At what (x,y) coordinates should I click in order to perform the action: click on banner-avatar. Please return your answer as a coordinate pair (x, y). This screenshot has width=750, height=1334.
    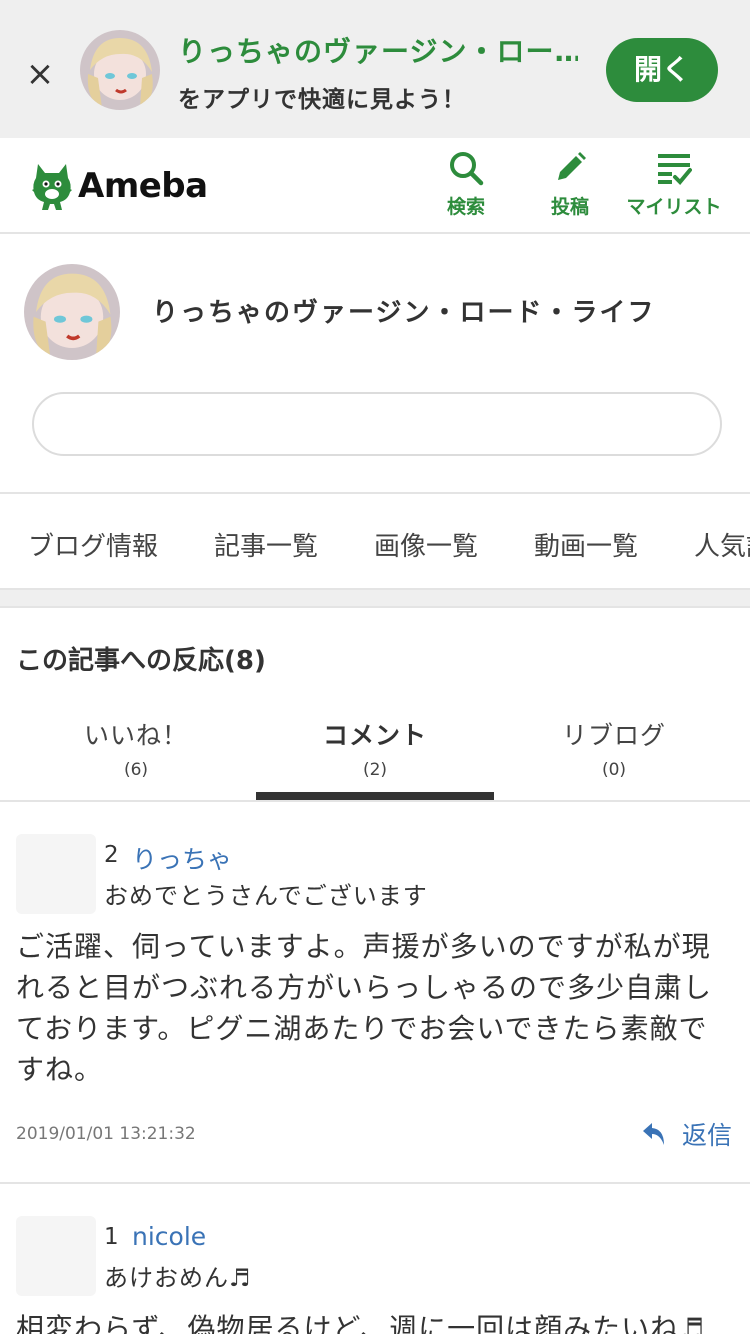
    Looking at the image, I should click on (120, 70).